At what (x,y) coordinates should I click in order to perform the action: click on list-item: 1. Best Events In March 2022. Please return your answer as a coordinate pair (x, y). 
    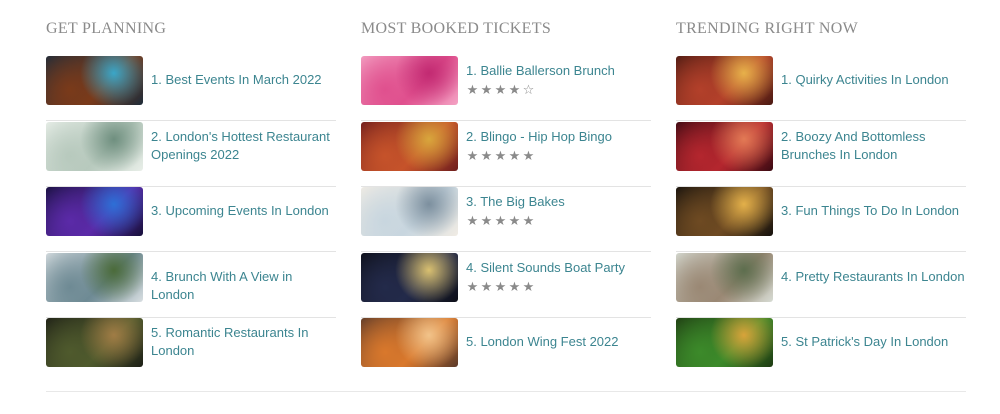
    Looking at the image, I should click on (191, 88).